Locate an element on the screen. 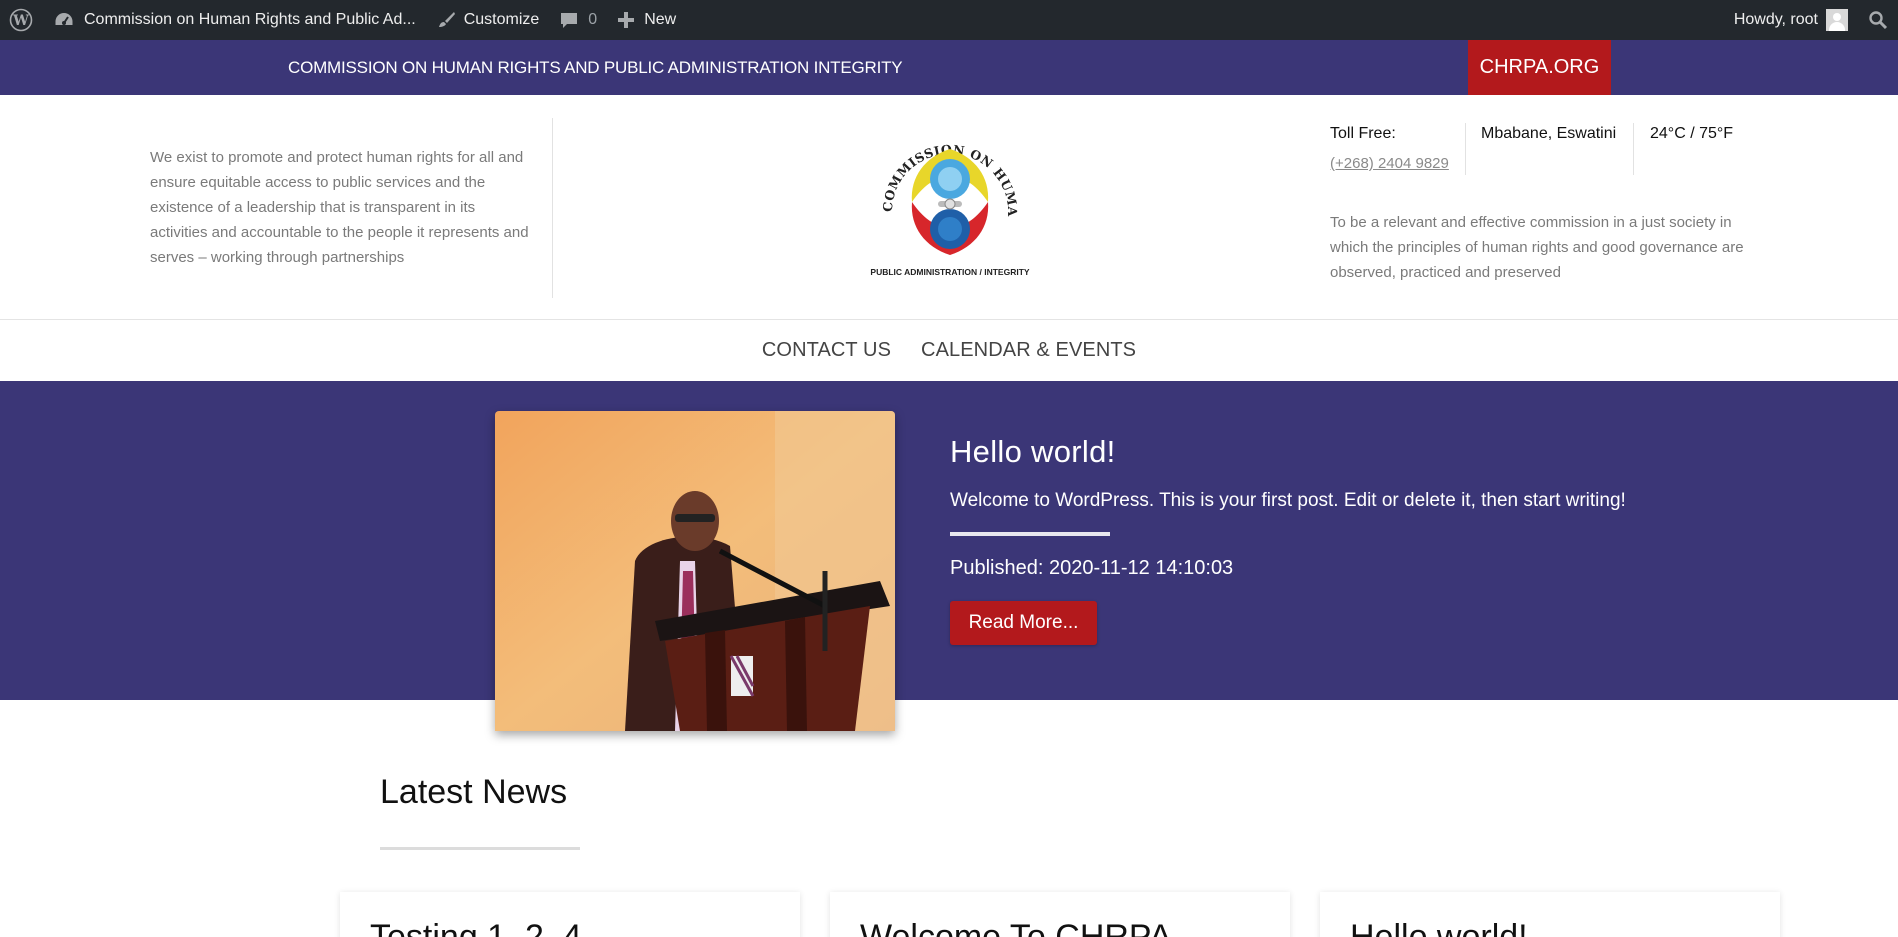 The image size is (1898, 937). svg-text: W is located at coordinates (20, 21).